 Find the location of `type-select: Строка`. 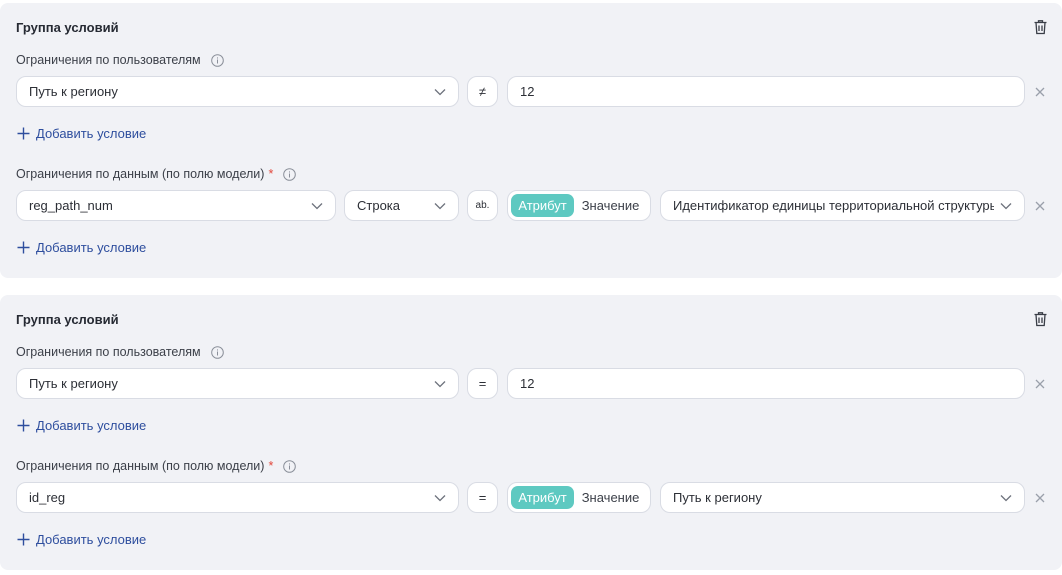

type-select: Строка is located at coordinates (401, 205).